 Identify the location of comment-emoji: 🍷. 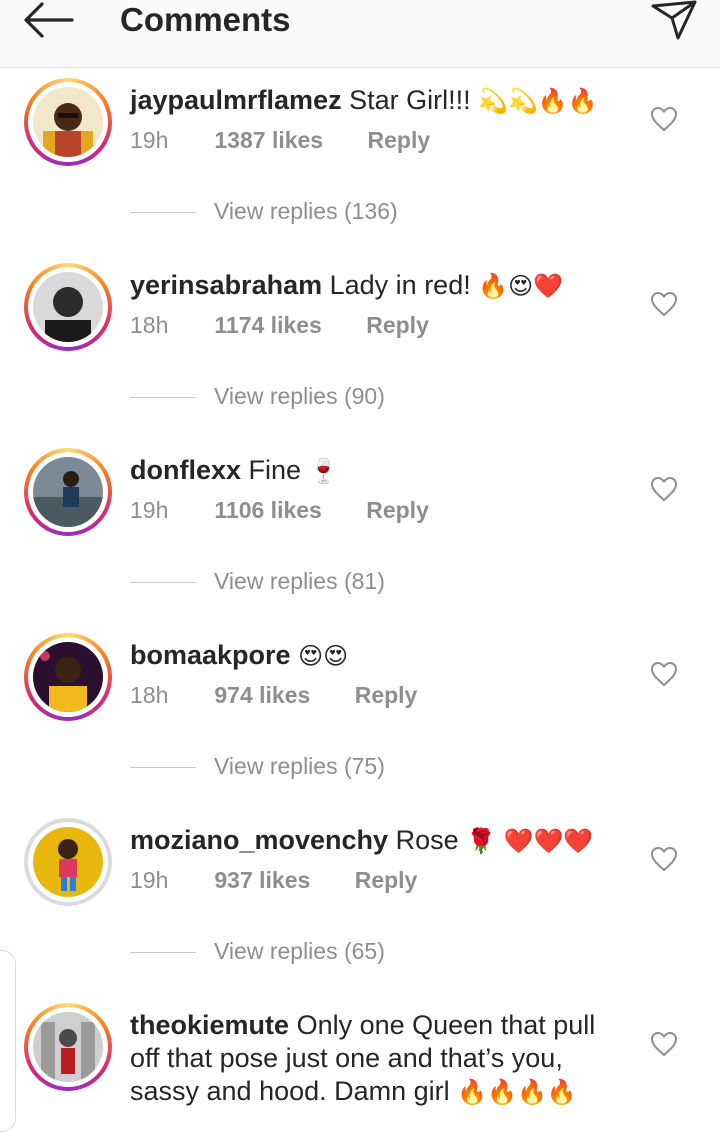
(323, 471).